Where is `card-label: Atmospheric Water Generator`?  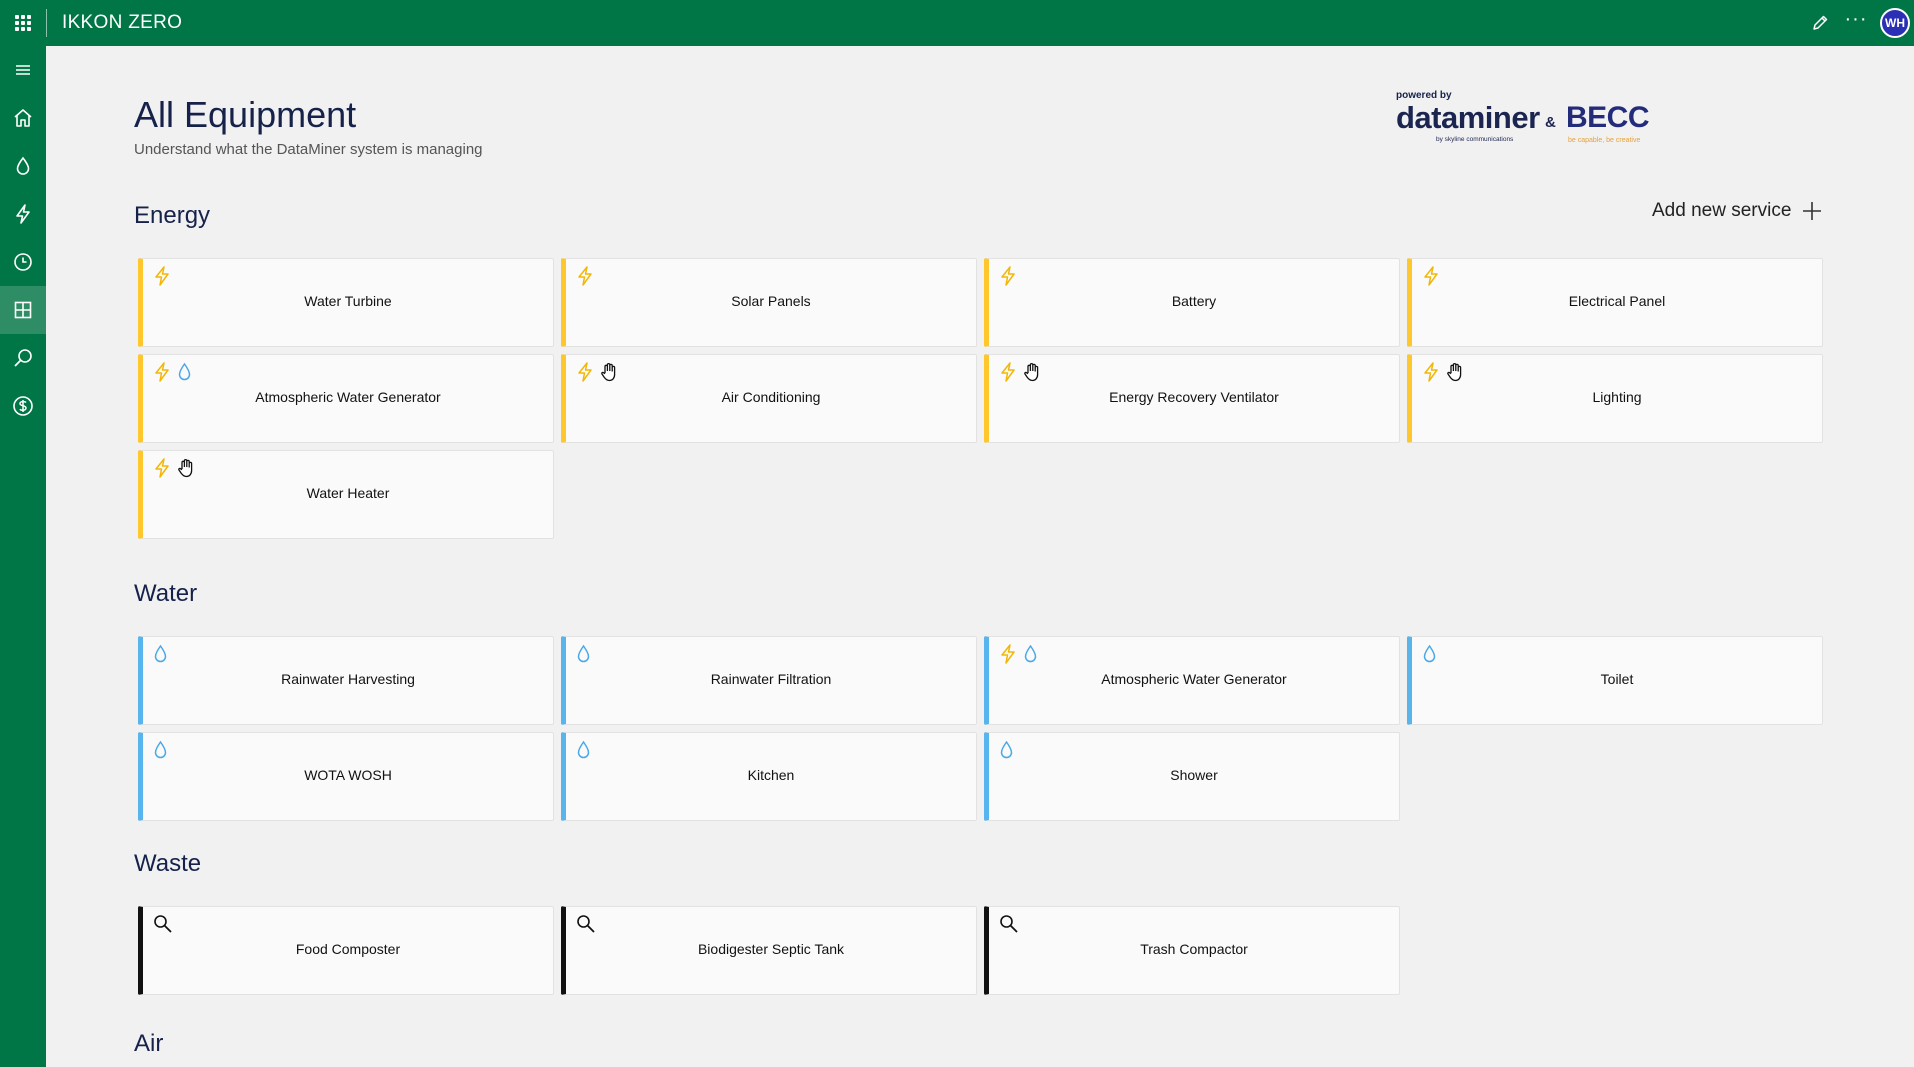
card-label: Atmospheric Water Generator is located at coordinates (348, 397).